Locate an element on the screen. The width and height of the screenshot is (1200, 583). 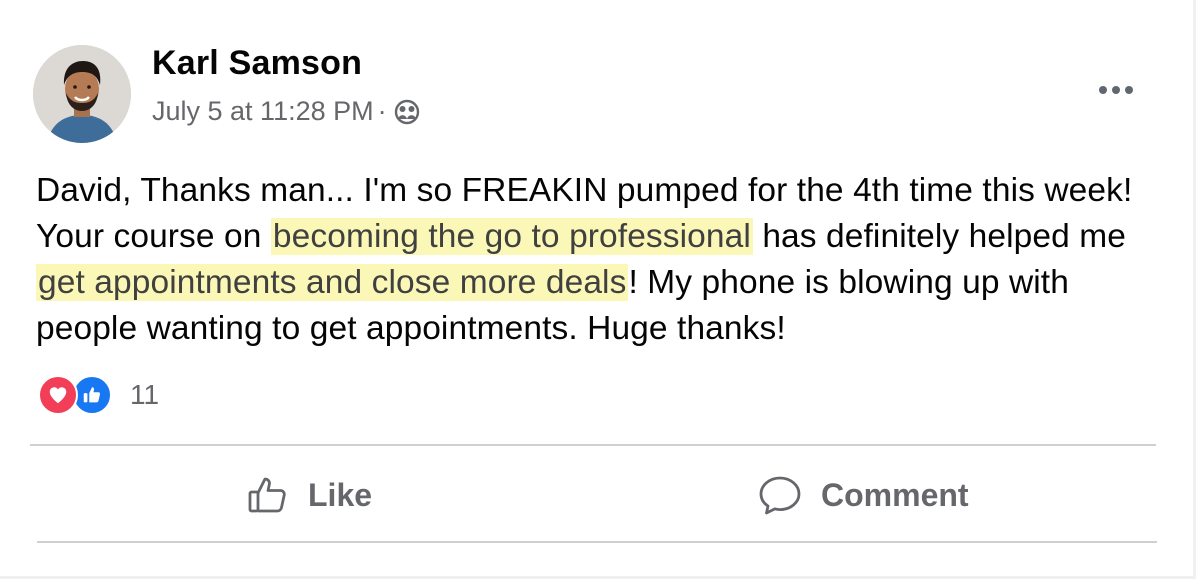
comment-label: Comment is located at coordinates (895, 494).